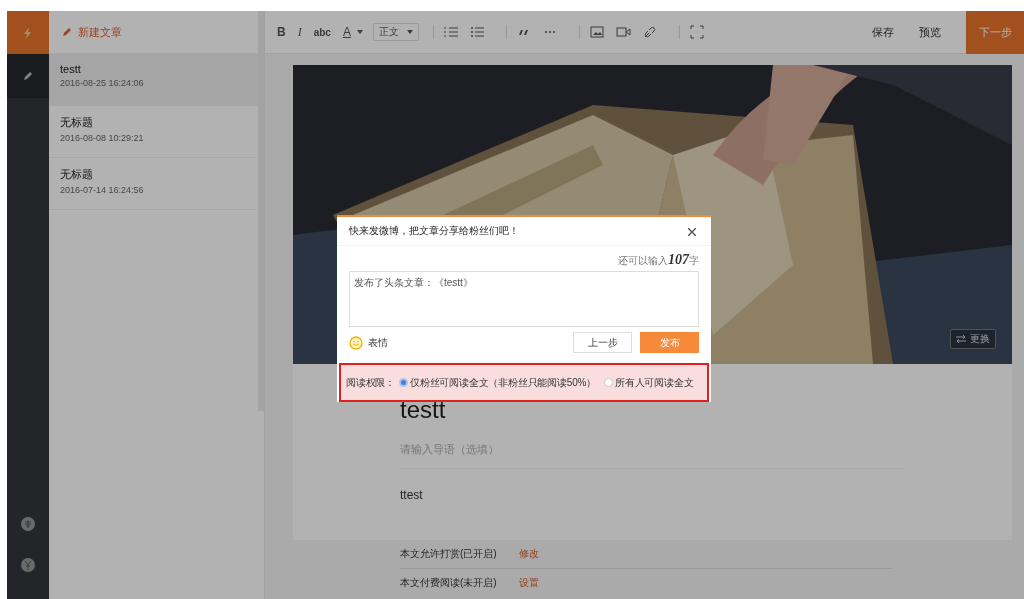 Image resolution: width=1024 pixels, height=599 pixels. Describe the element at coordinates (370, 382) in the screenshot. I see `permission-label: 阅读权限：` at that location.